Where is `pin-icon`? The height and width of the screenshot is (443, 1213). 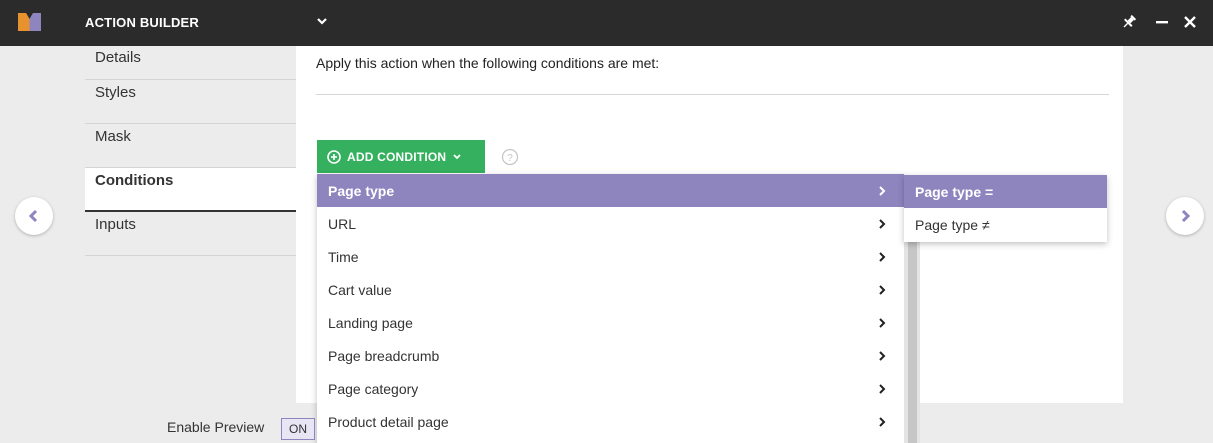
pin-icon is located at coordinates (1129, 22).